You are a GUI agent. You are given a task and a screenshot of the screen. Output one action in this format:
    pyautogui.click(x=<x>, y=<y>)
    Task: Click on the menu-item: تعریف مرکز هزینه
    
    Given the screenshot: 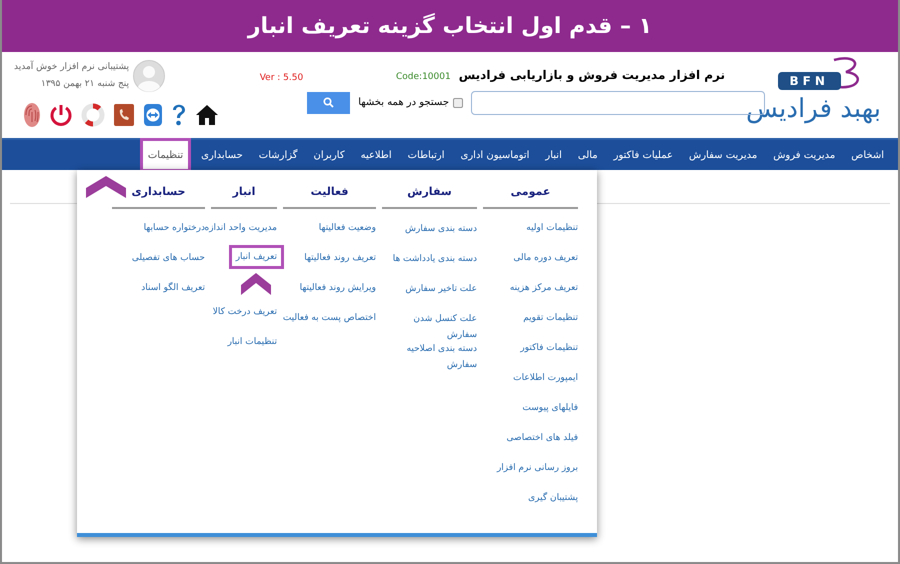 What is the action you would take?
    pyautogui.click(x=544, y=287)
    